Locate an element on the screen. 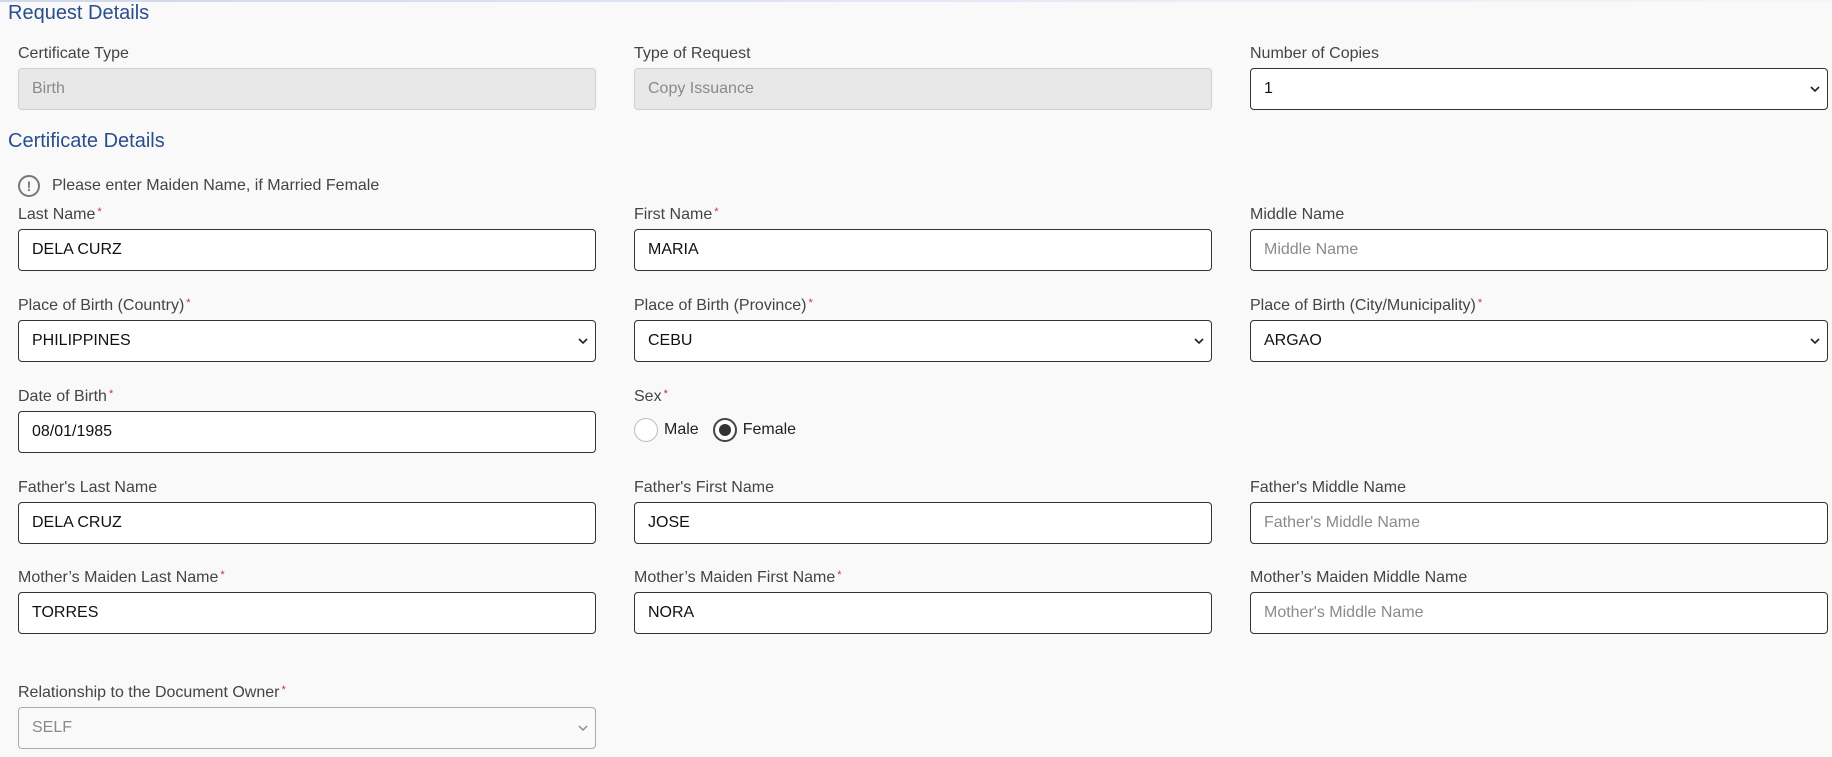 The image size is (1832, 757). birth-city-select: ARGAO is located at coordinates (1539, 341).